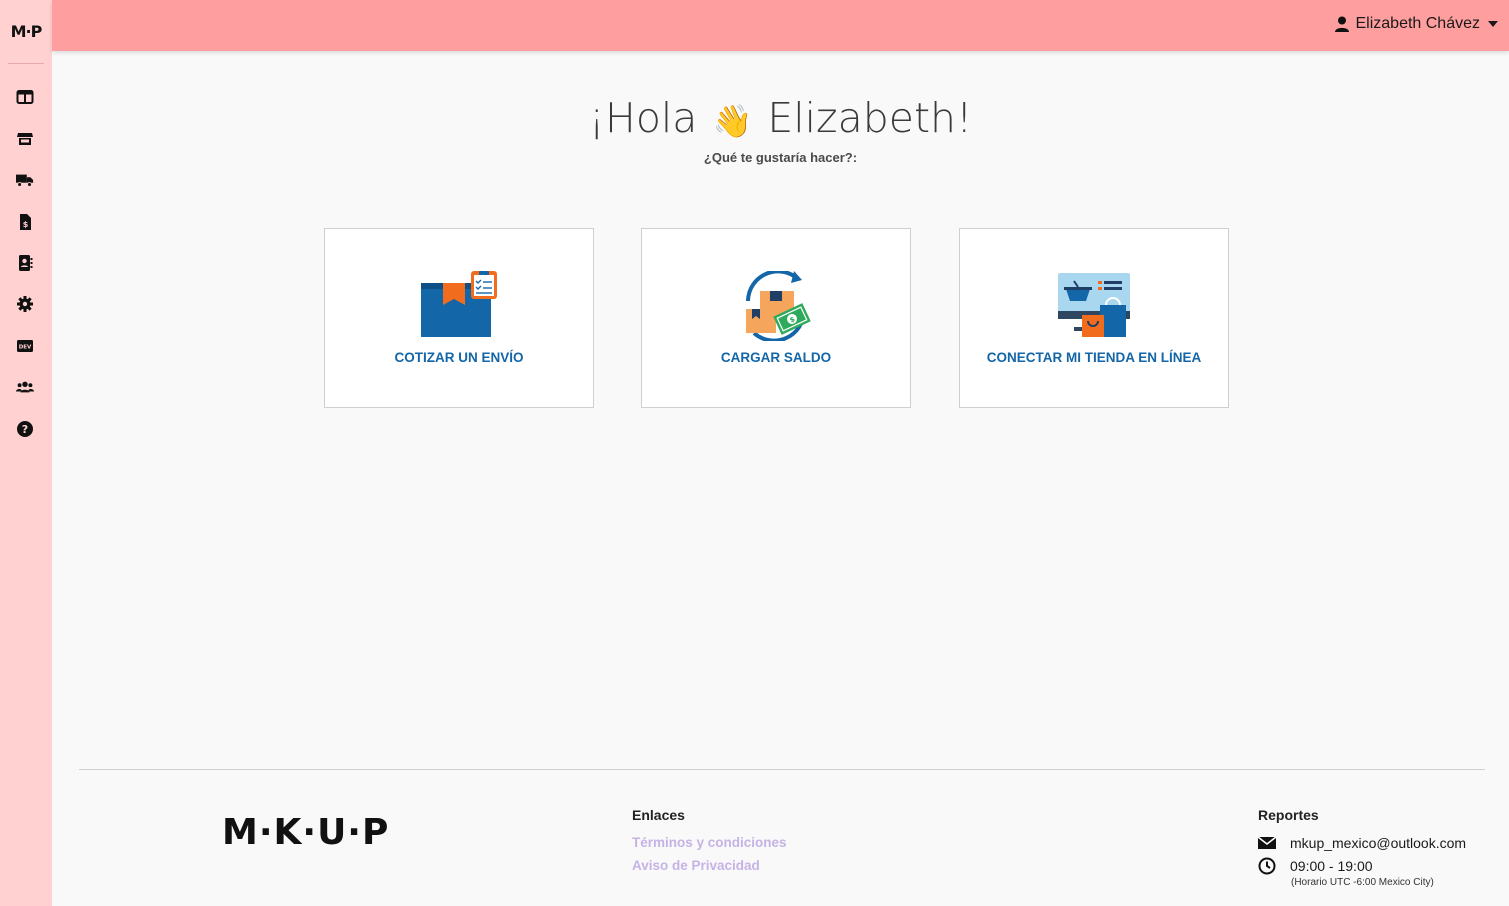  Describe the element at coordinates (306, 832) in the screenshot. I see `footer-logo: M·K·U·P` at that location.